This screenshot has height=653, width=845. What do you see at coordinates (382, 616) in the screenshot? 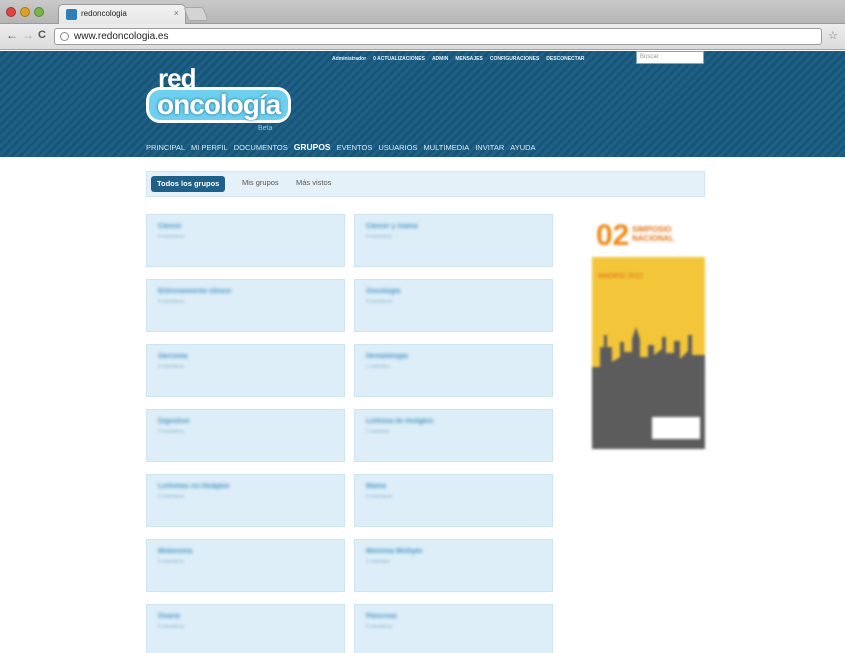
I see `group-title: Páncreas` at bounding box center [382, 616].